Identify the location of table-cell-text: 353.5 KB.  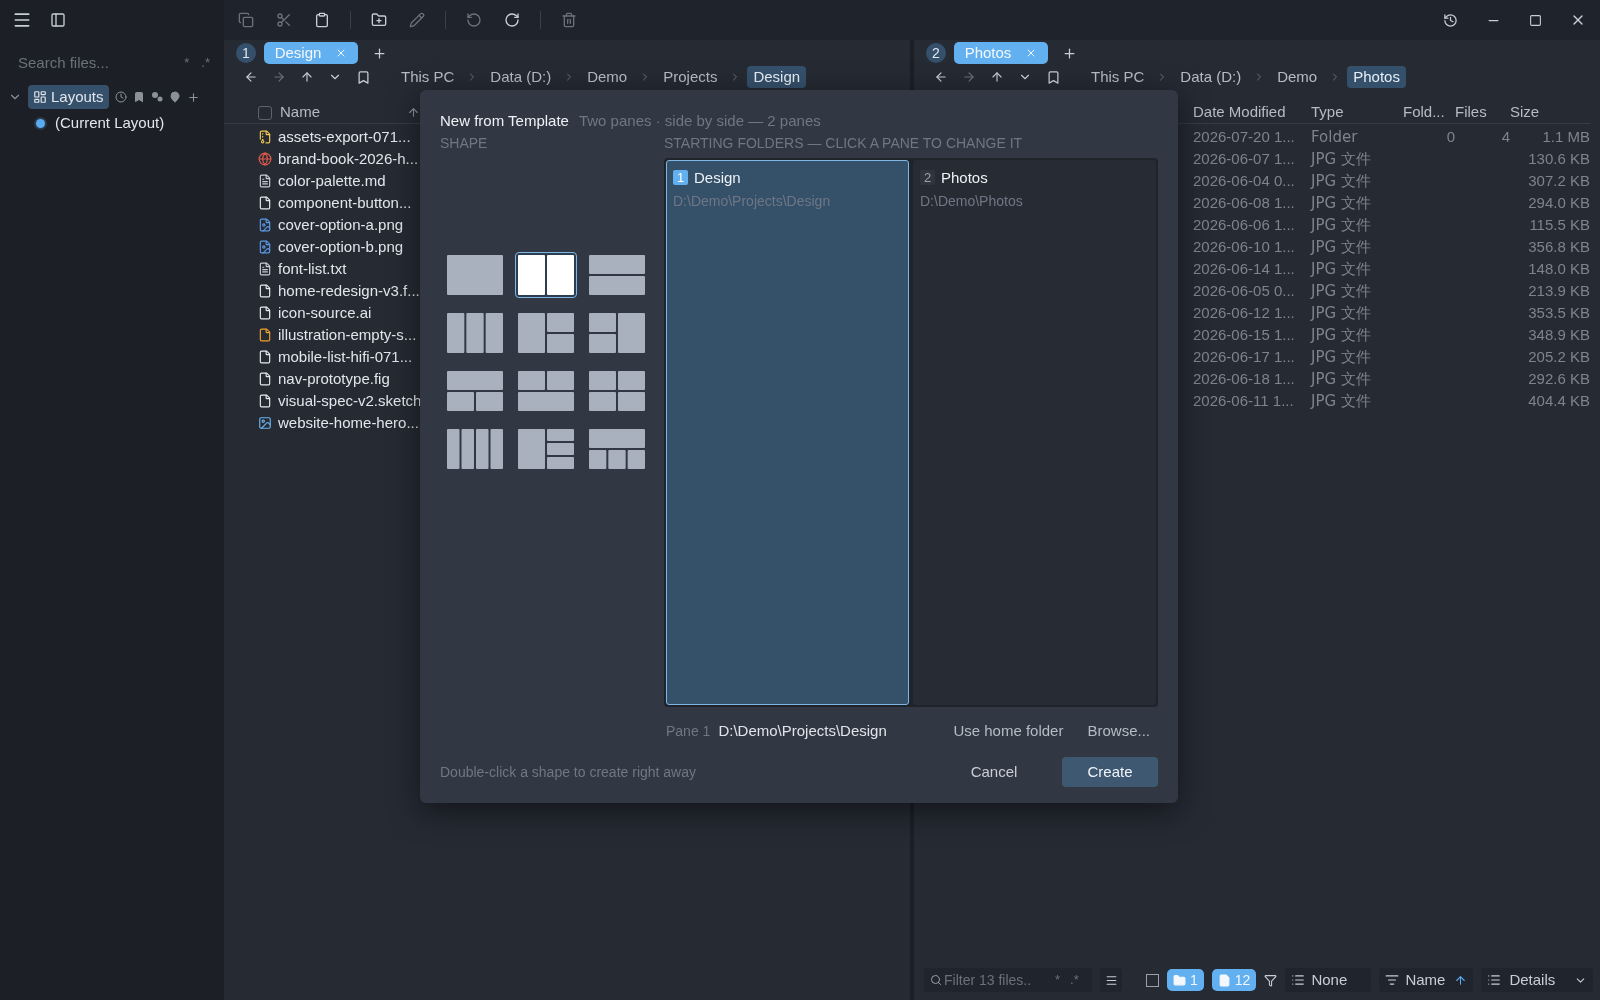
(1559, 312).